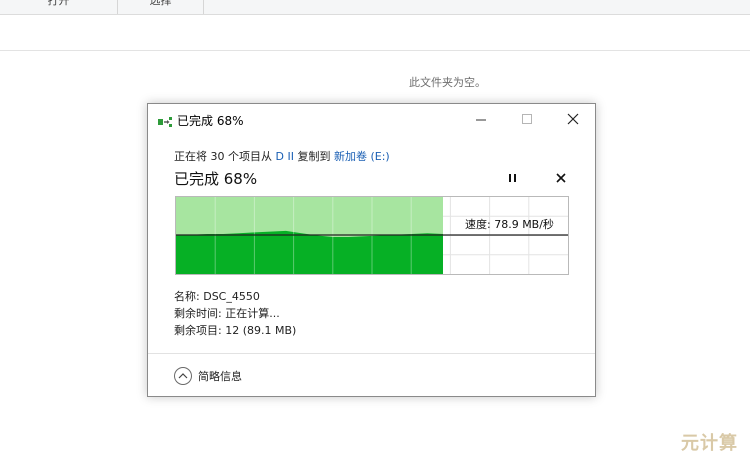 The width and height of the screenshot is (750, 460). What do you see at coordinates (183, 376) in the screenshot?
I see `chevron-up-icon` at bounding box center [183, 376].